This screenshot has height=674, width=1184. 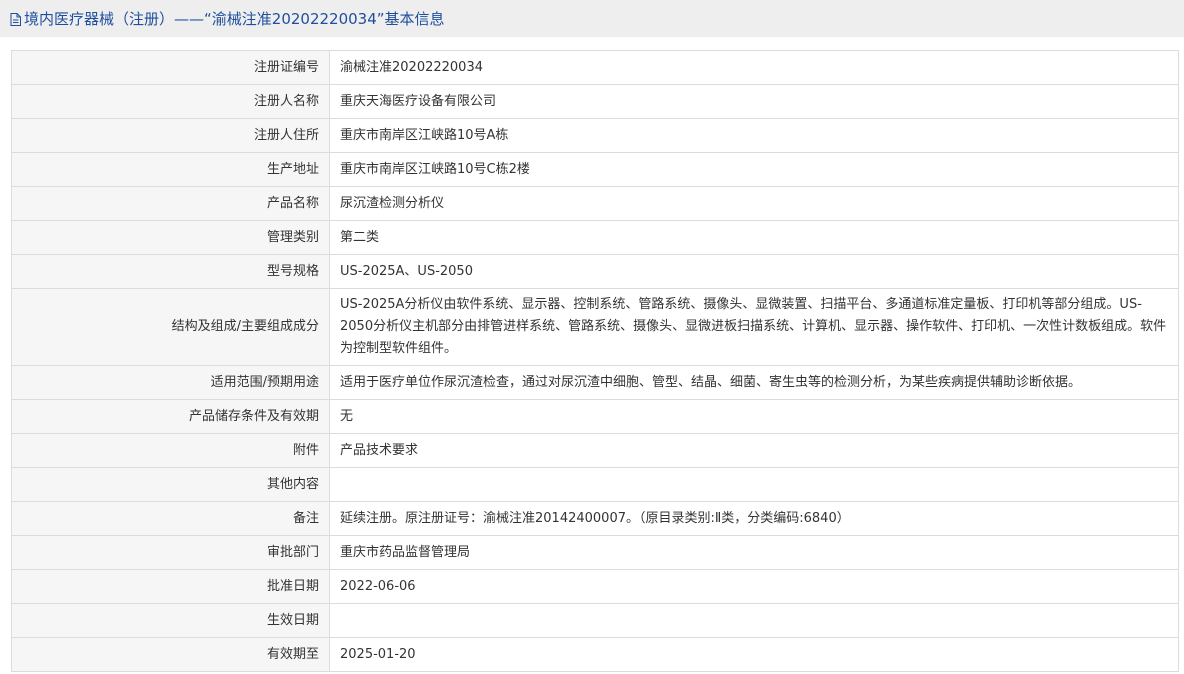 I want to click on row-label: 生产地址, so click(x=170, y=169).